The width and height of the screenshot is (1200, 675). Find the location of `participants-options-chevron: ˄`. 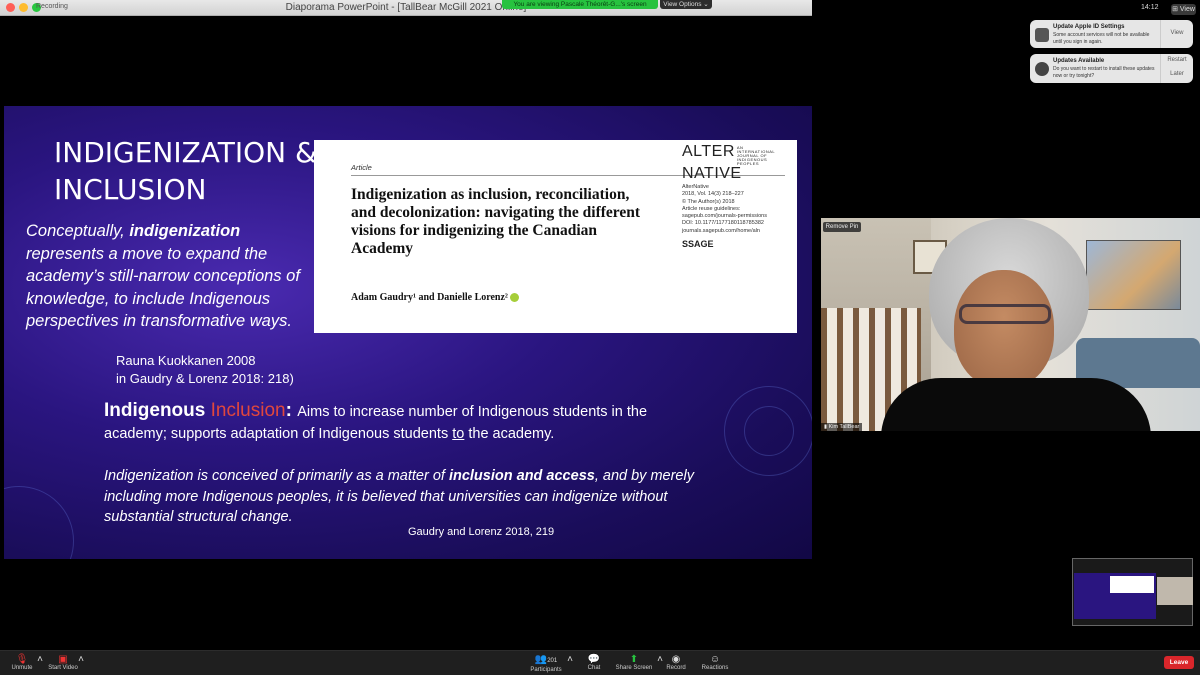

participants-options-chevron: ˄ is located at coordinates (570, 659).